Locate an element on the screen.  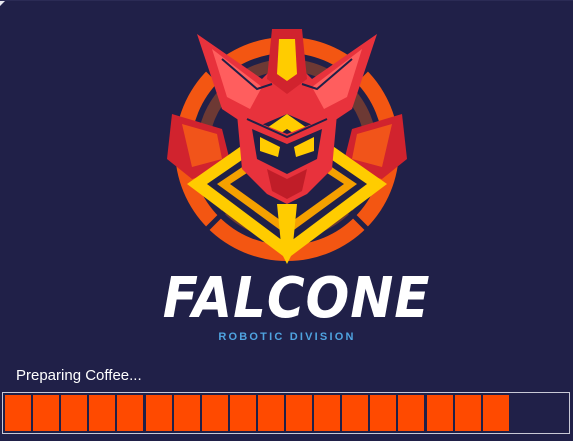
progress-segments is located at coordinates (286, 413).